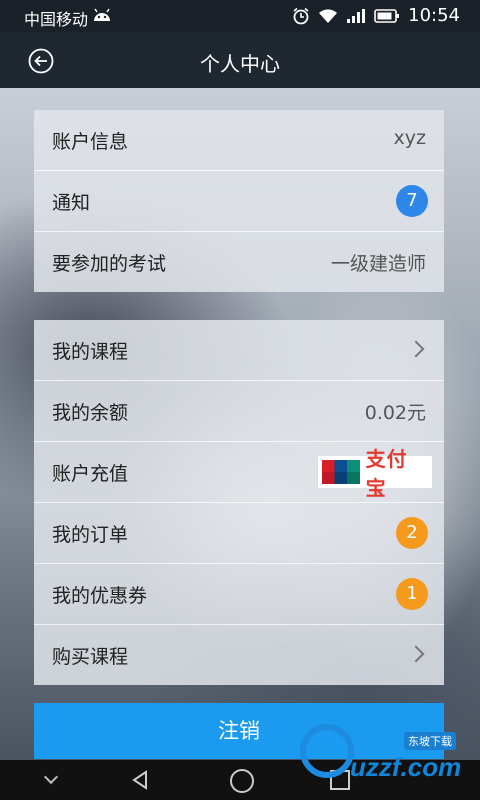  I want to click on row-label: 账户充值, so click(90, 474).